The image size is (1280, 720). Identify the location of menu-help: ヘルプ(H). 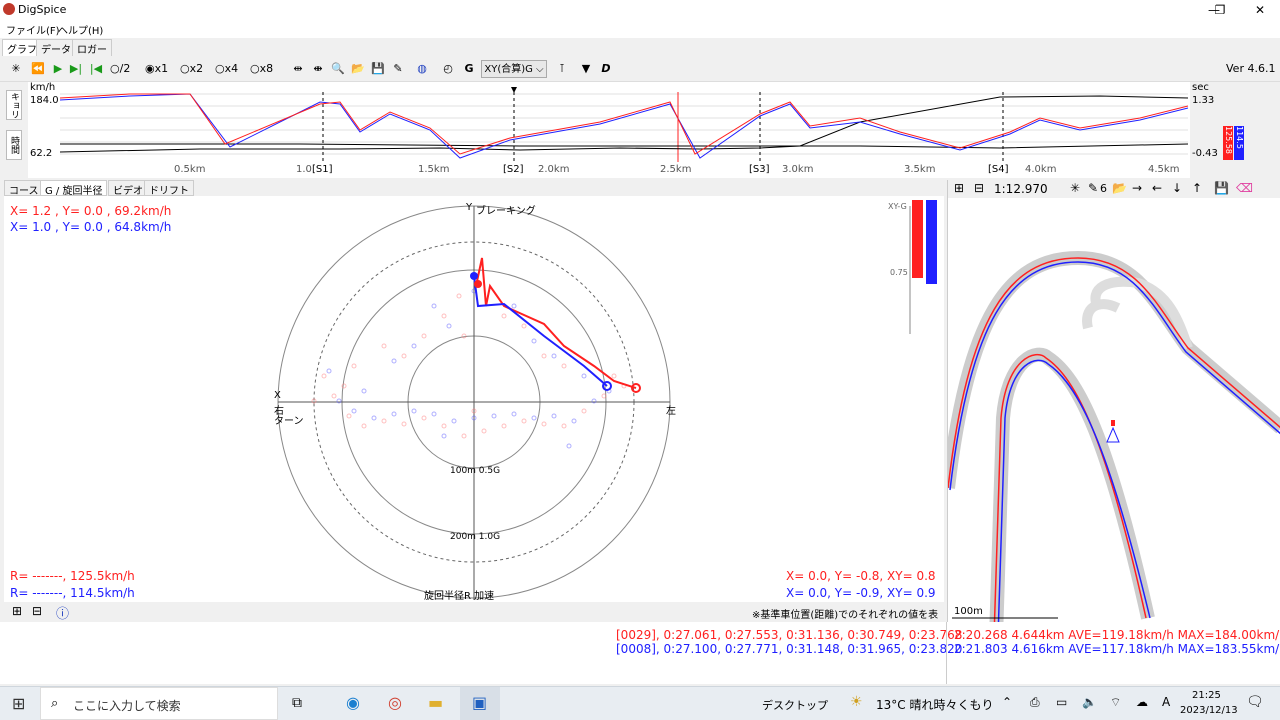
(80, 29).